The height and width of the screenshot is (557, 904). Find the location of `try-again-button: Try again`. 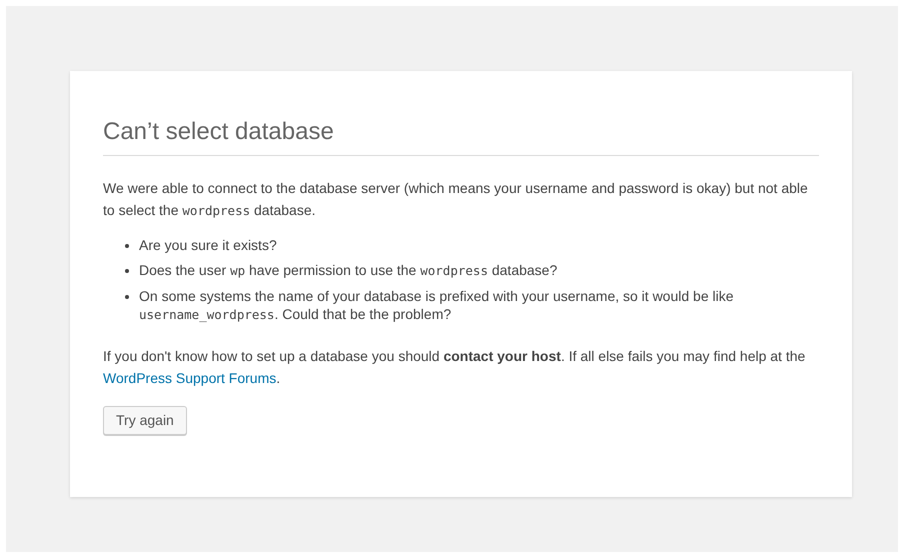

try-again-button: Try again is located at coordinates (145, 420).